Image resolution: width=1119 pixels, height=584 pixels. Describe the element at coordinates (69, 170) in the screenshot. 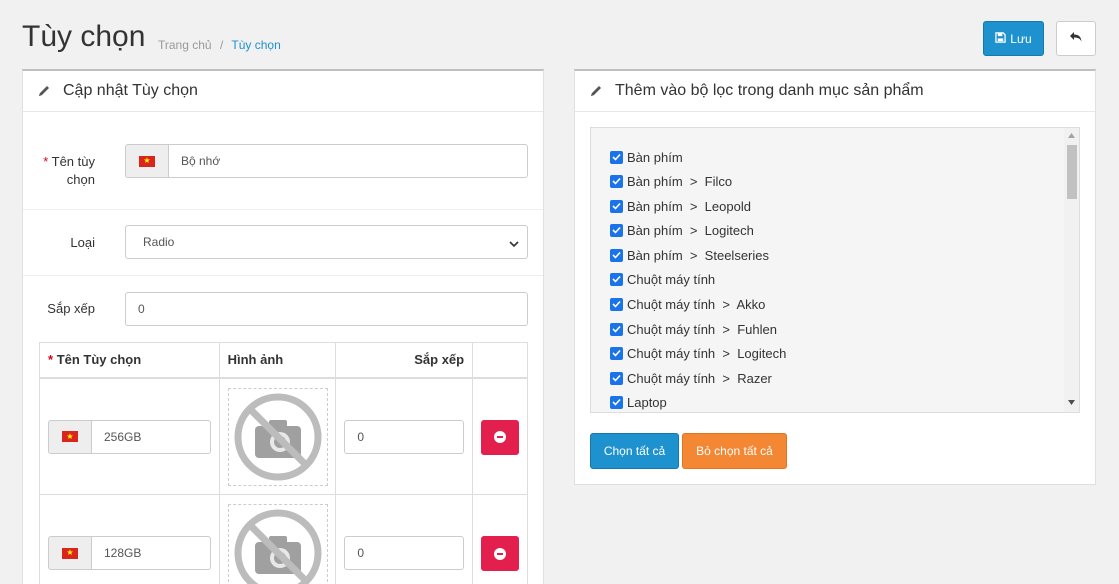

I see `option-name-label: * Tên tùy chọn` at that location.